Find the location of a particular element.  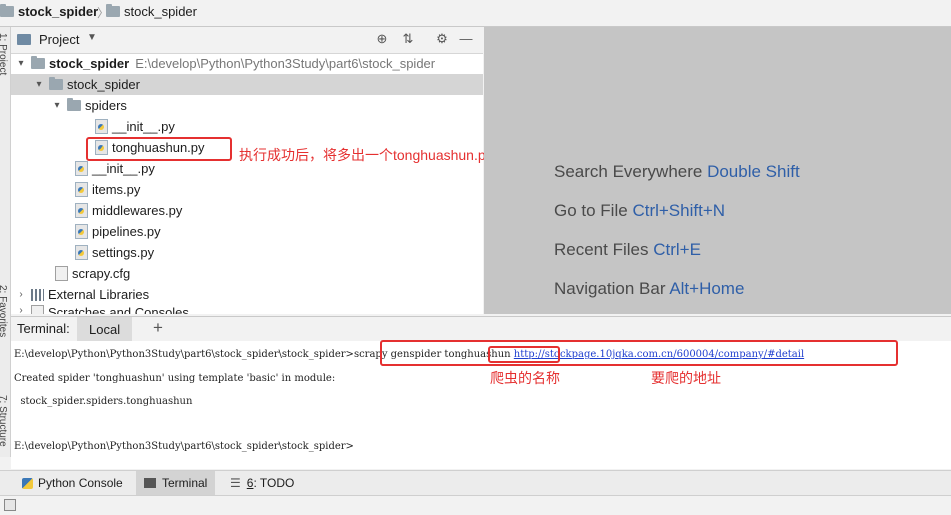

left-tool-stripe: 1: Project 2: Favorites 7: Structure is located at coordinates (5, 242).